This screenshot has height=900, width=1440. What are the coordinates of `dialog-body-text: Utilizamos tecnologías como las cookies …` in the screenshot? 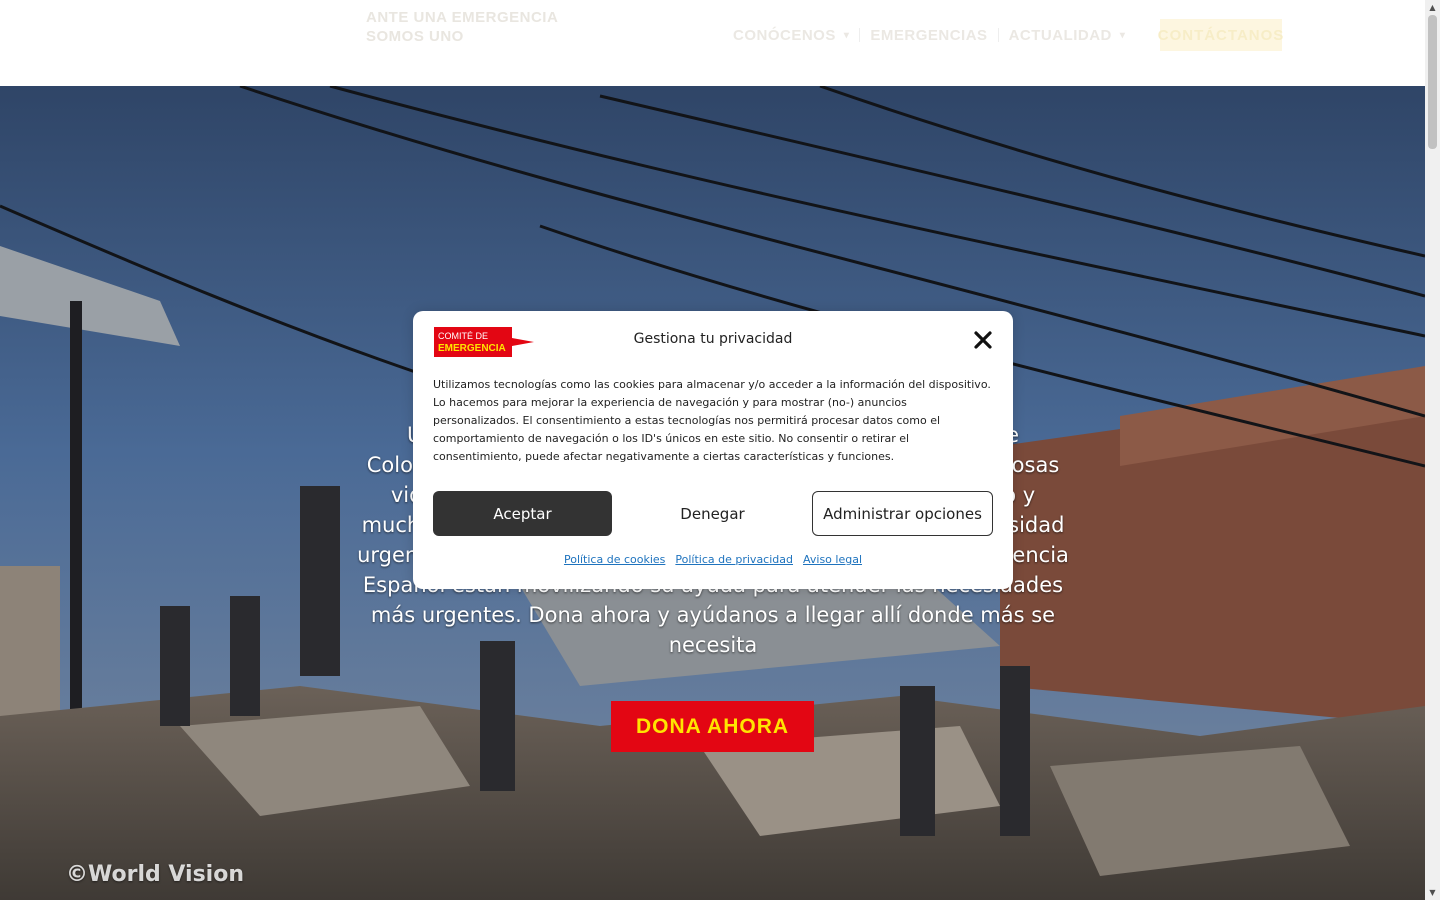 It's located at (712, 420).